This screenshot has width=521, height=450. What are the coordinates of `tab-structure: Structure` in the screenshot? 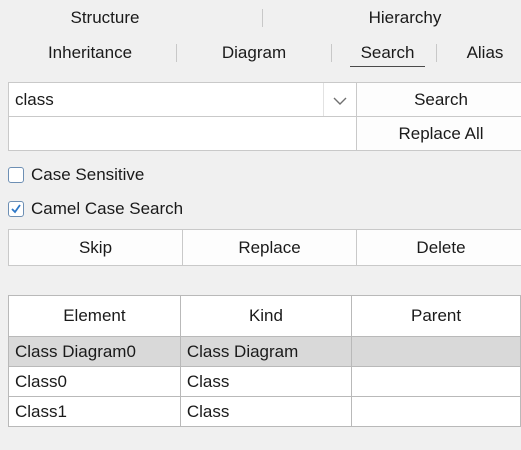 It's located at (105, 18).